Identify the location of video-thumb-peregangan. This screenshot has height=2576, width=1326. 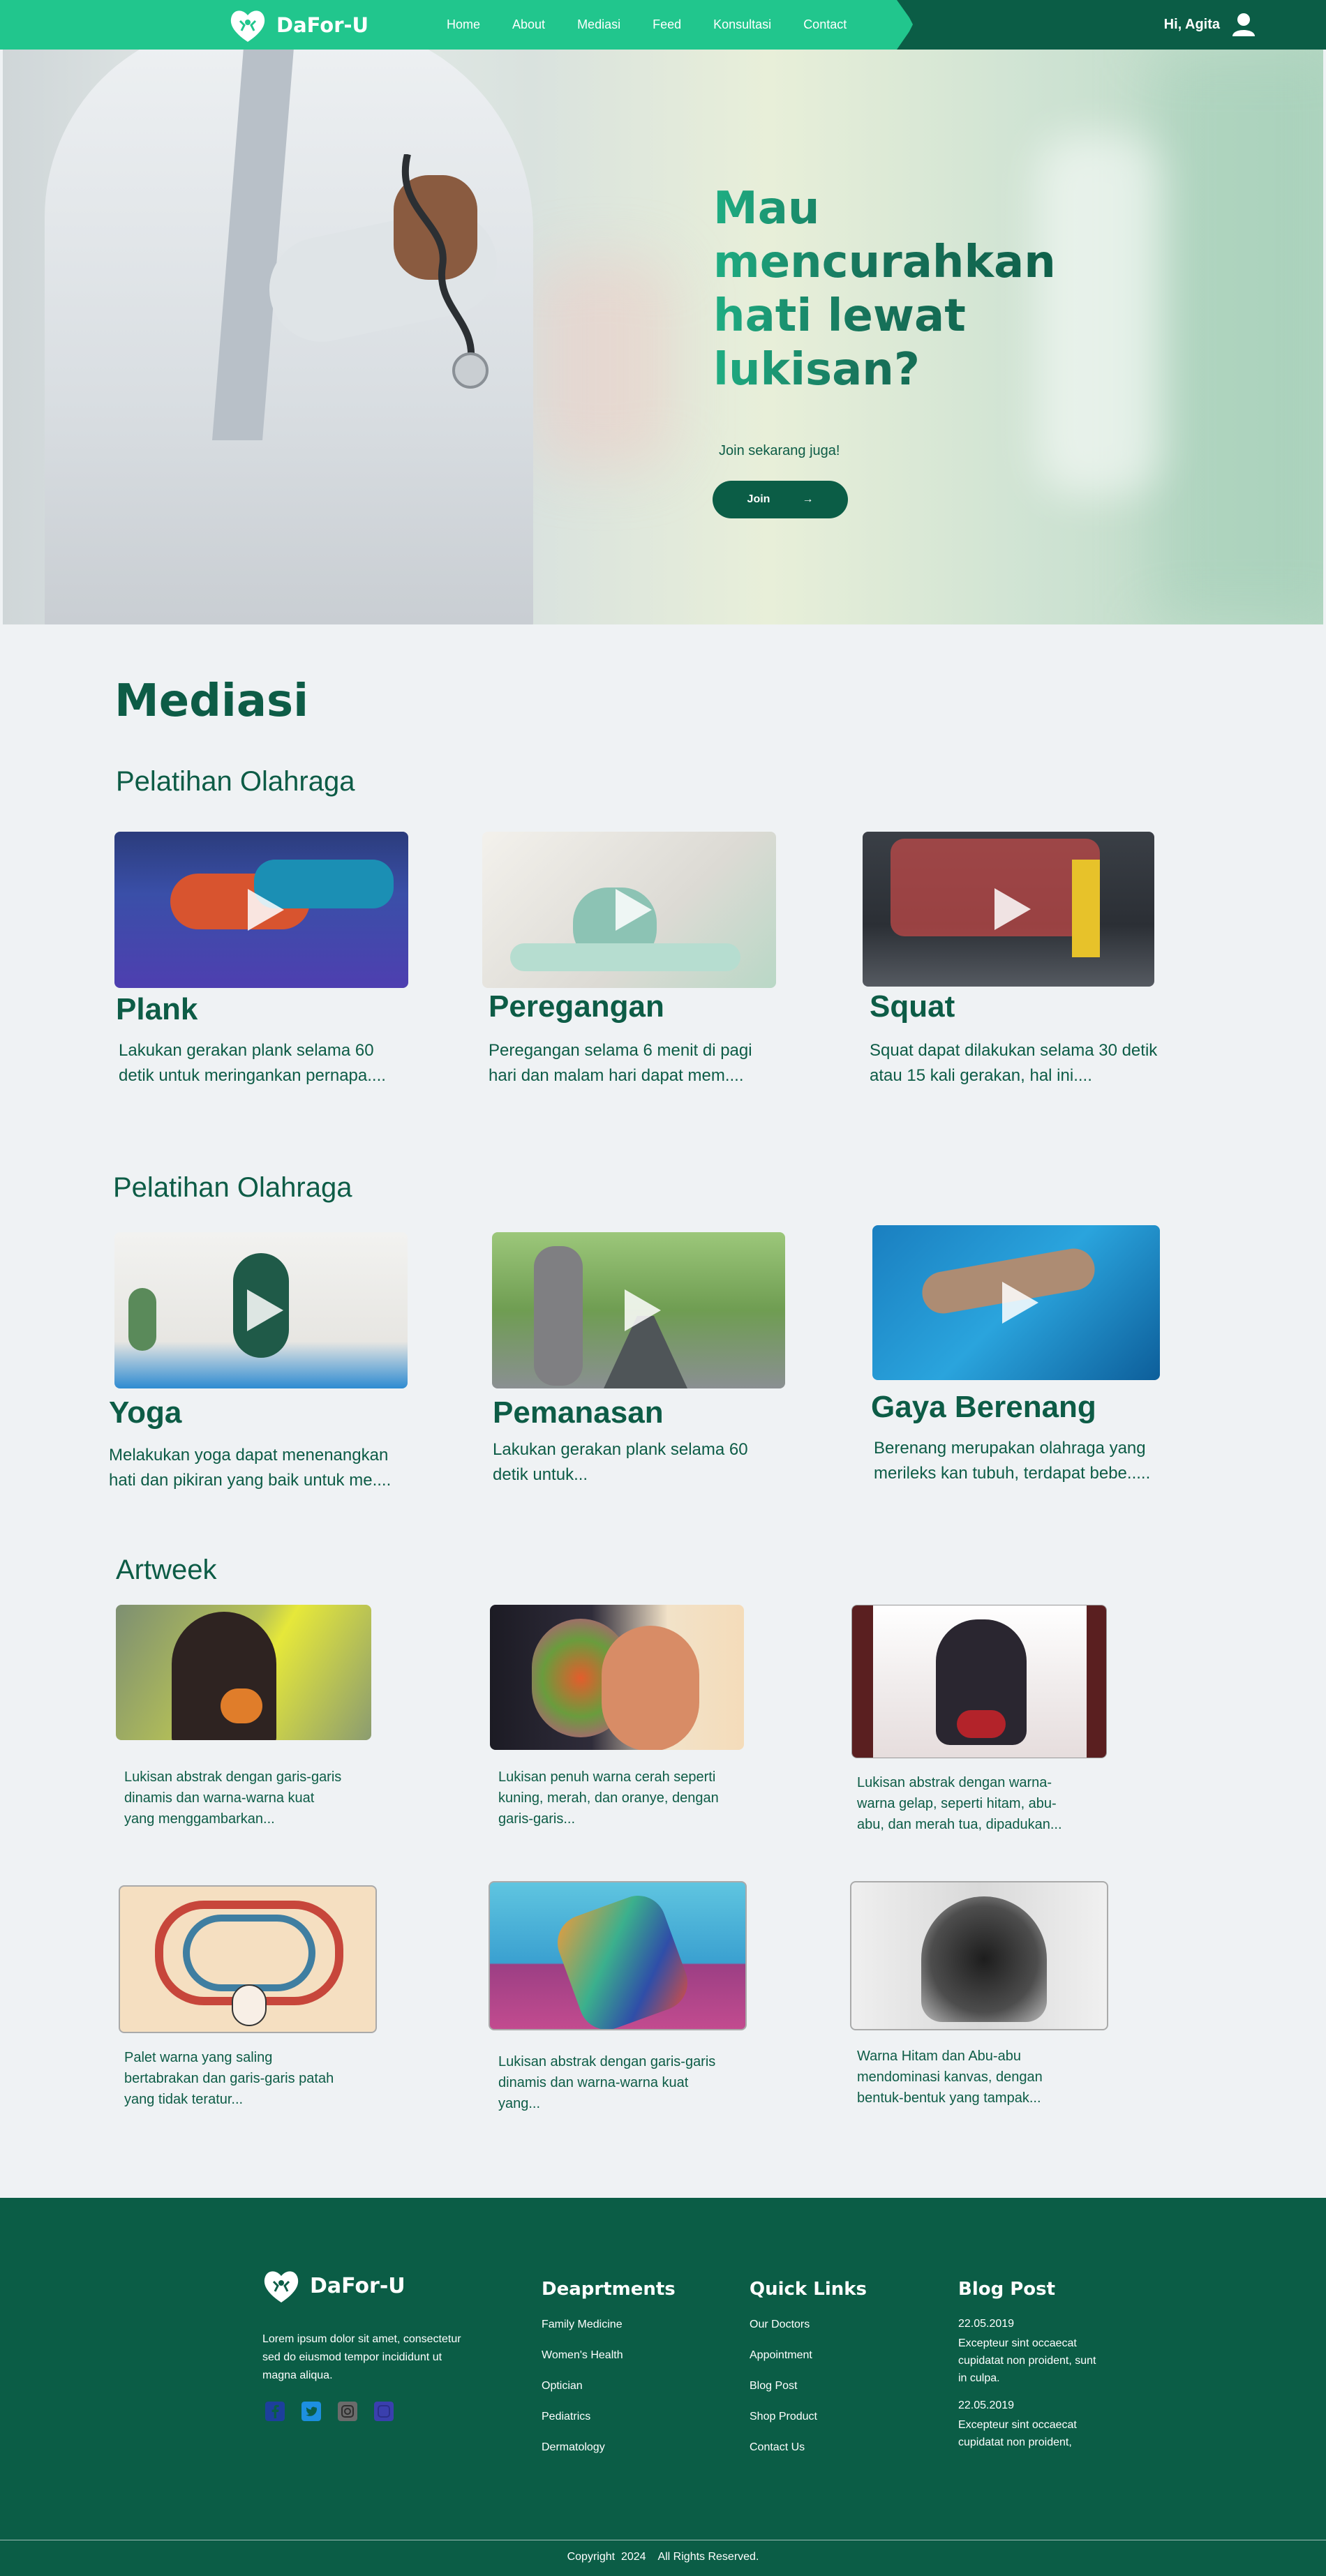
(629, 910).